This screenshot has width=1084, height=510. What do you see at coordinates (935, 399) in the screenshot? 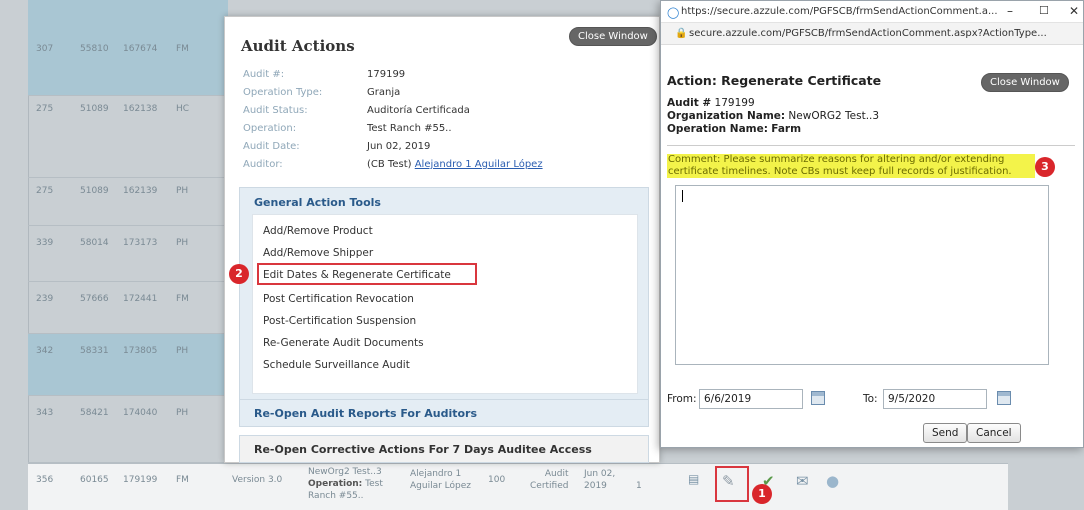
I see `to-date-input: 9/5/2020` at bounding box center [935, 399].